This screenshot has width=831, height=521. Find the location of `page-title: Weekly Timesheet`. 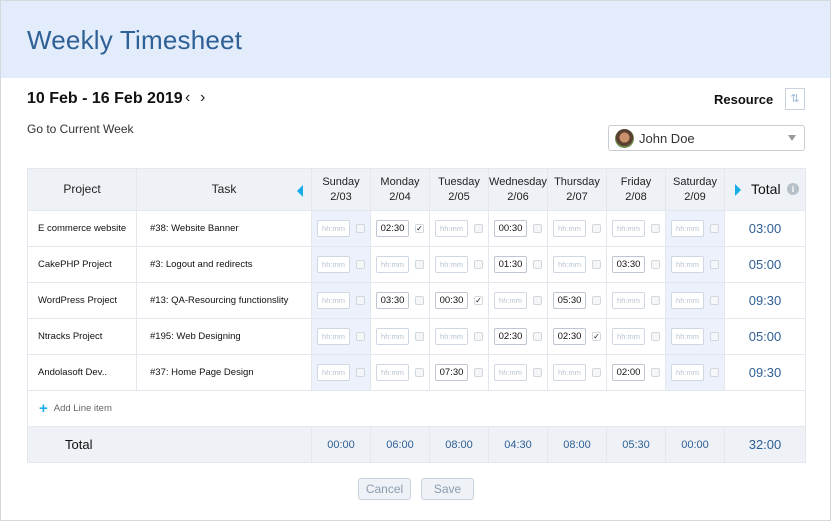

page-title: Weekly Timesheet is located at coordinates (135, 40).